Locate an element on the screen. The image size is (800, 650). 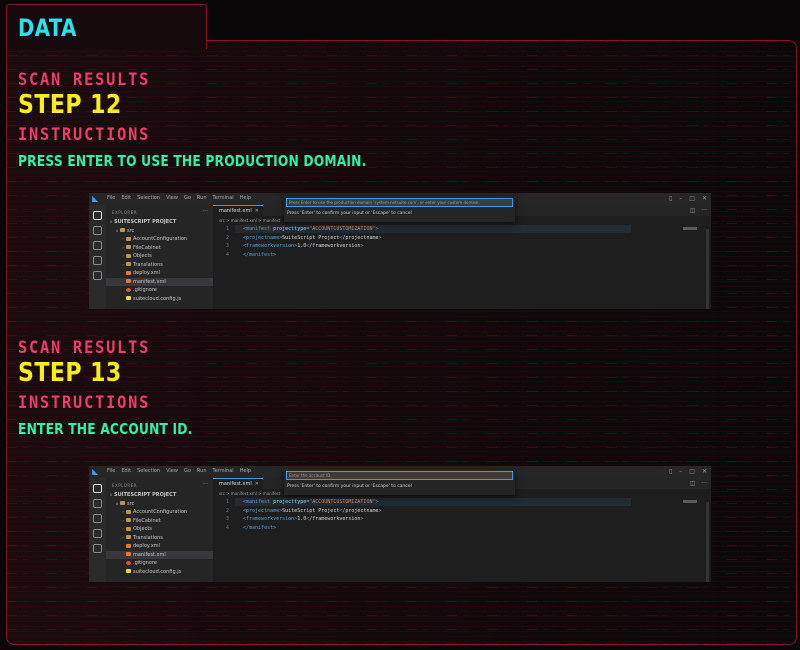
step-title: STEP 12 is located at coordinates (70, 105).